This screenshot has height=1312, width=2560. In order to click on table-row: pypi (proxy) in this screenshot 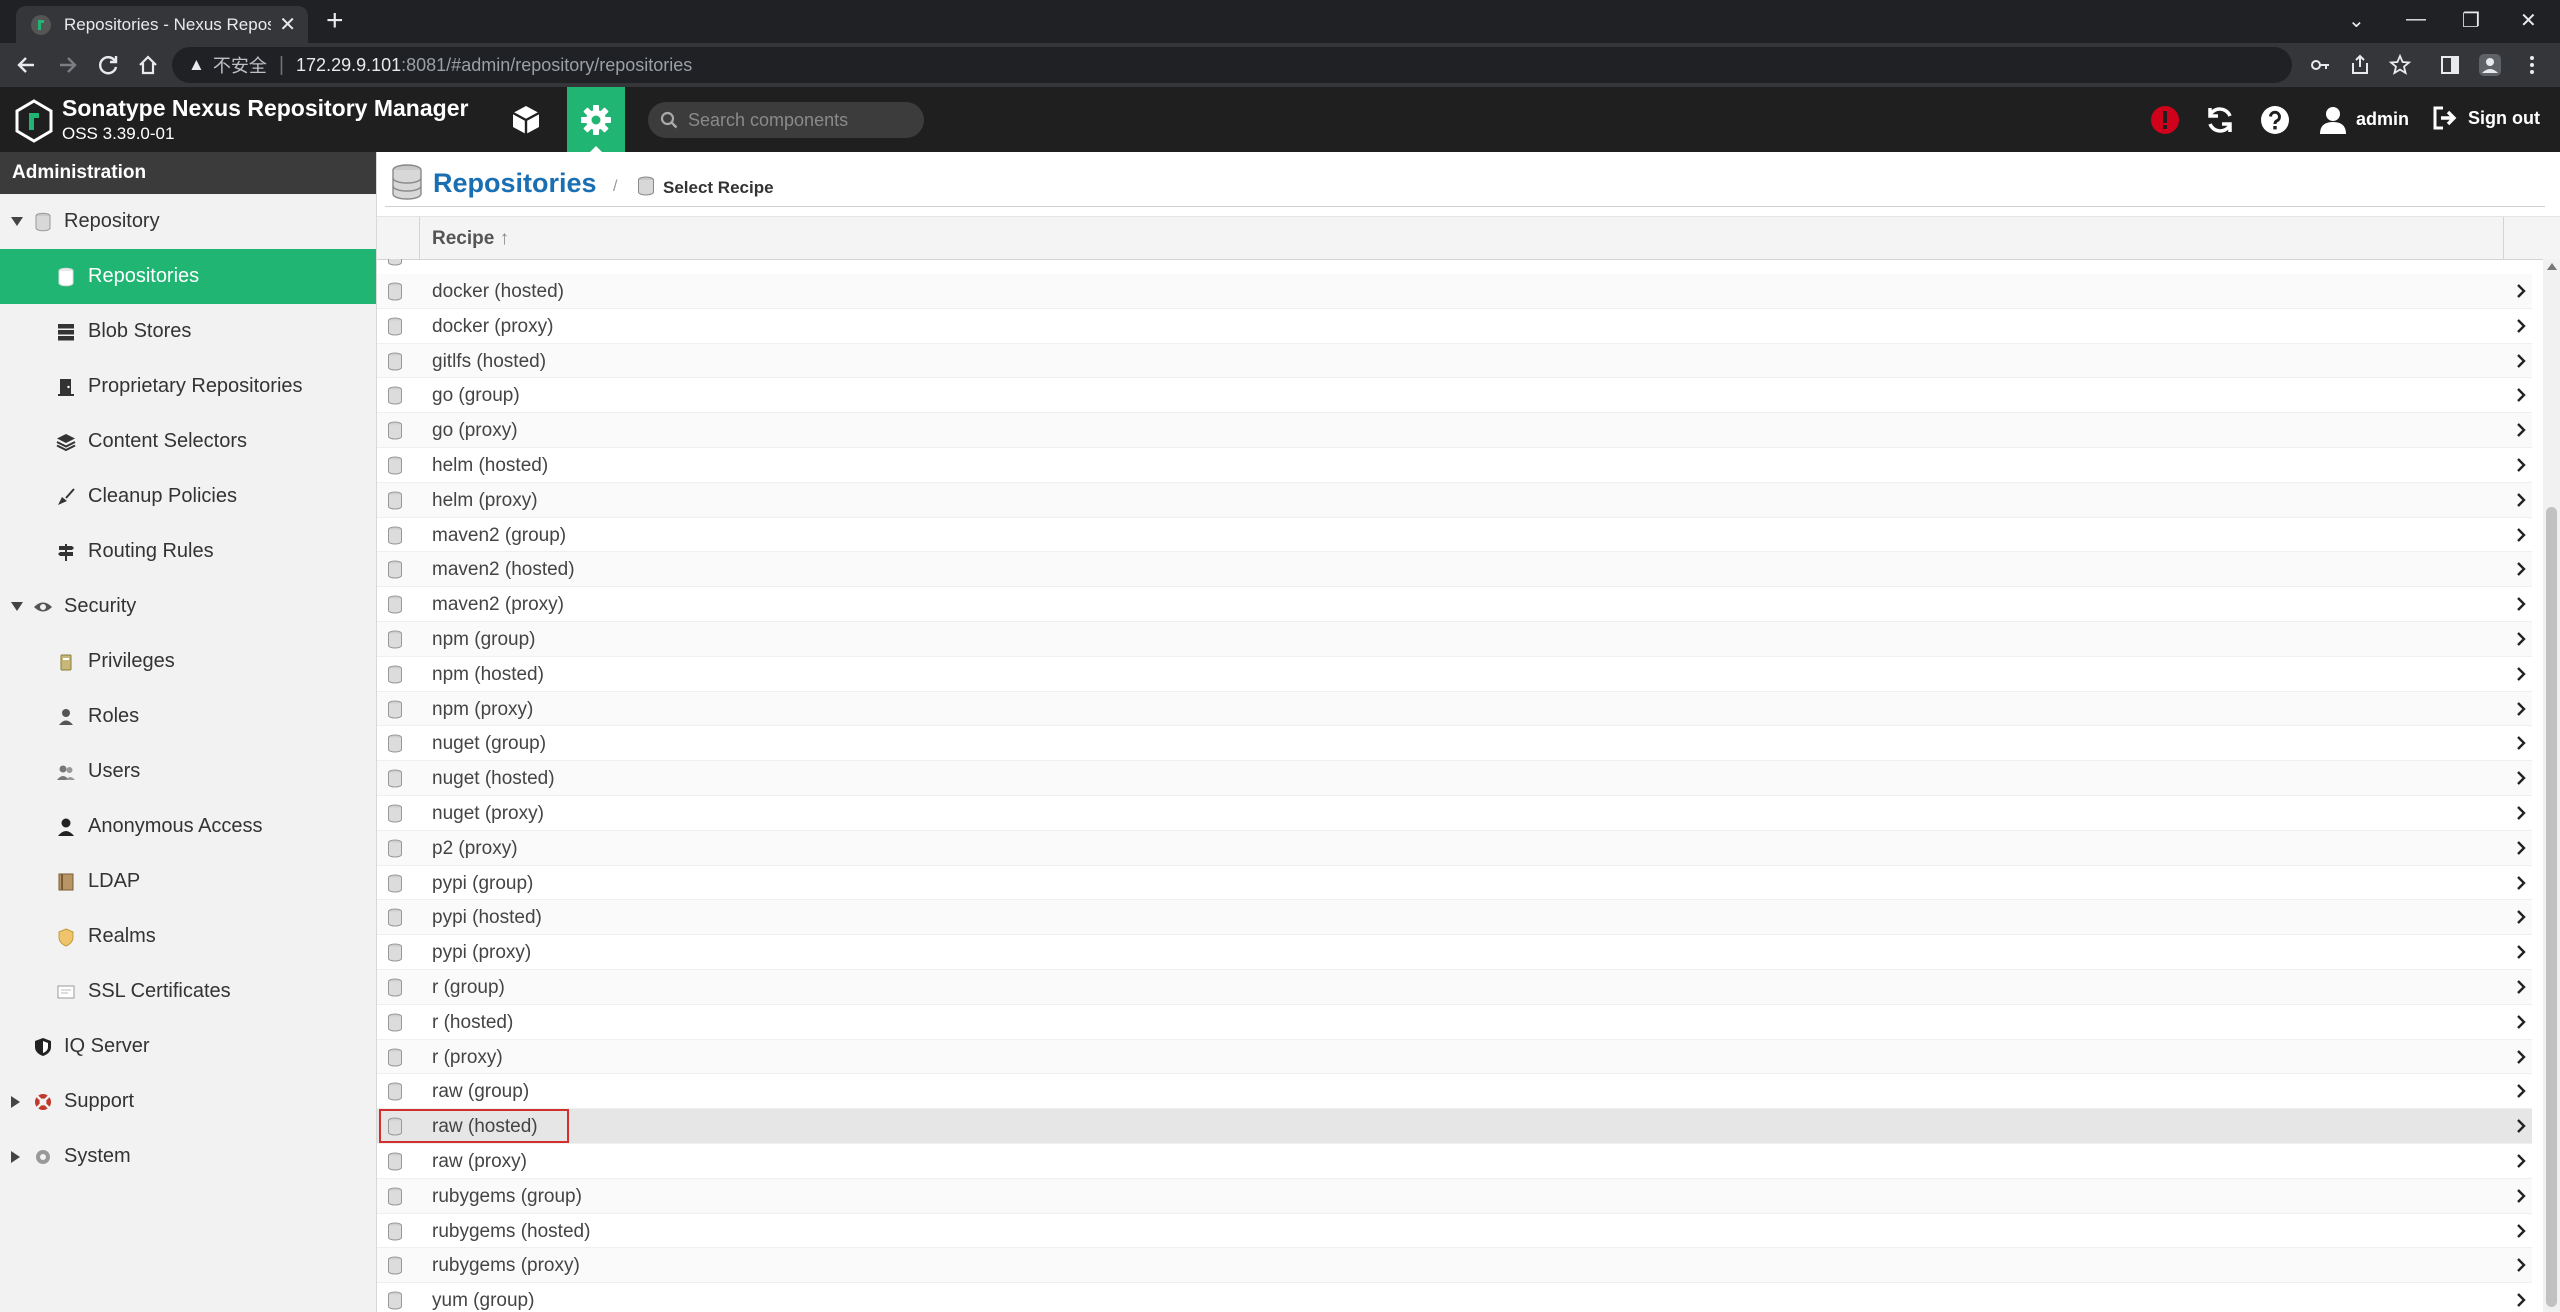, I will do `click(1454, 952)`.